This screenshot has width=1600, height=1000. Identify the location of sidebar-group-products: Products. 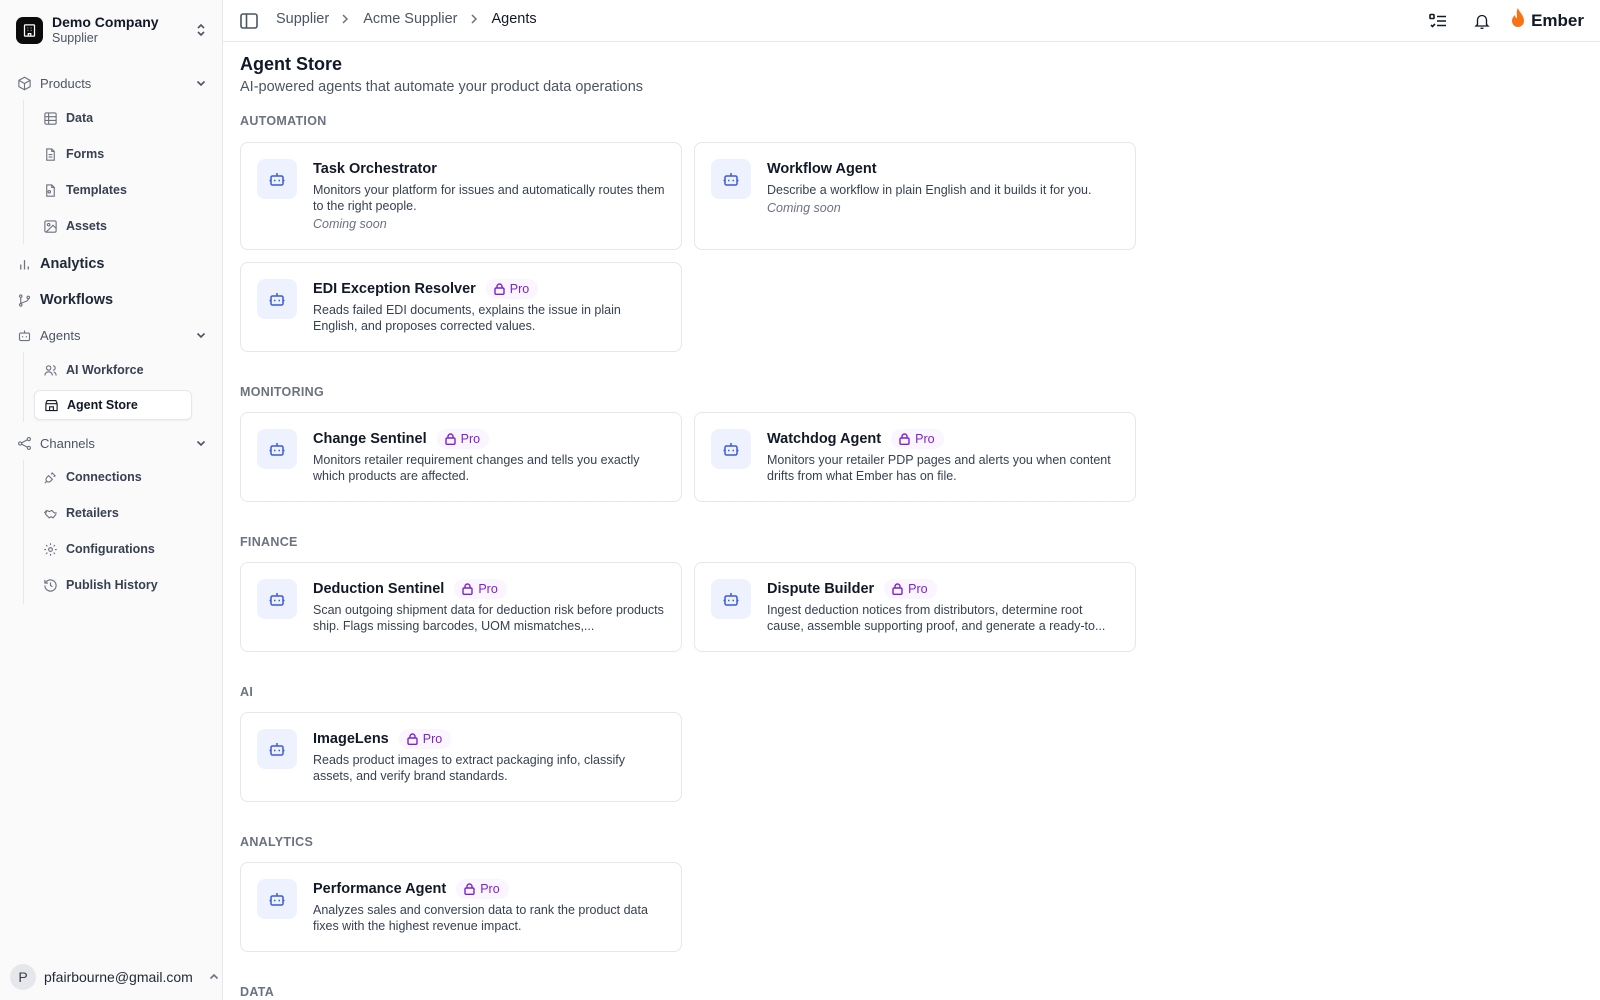
(112, 83).